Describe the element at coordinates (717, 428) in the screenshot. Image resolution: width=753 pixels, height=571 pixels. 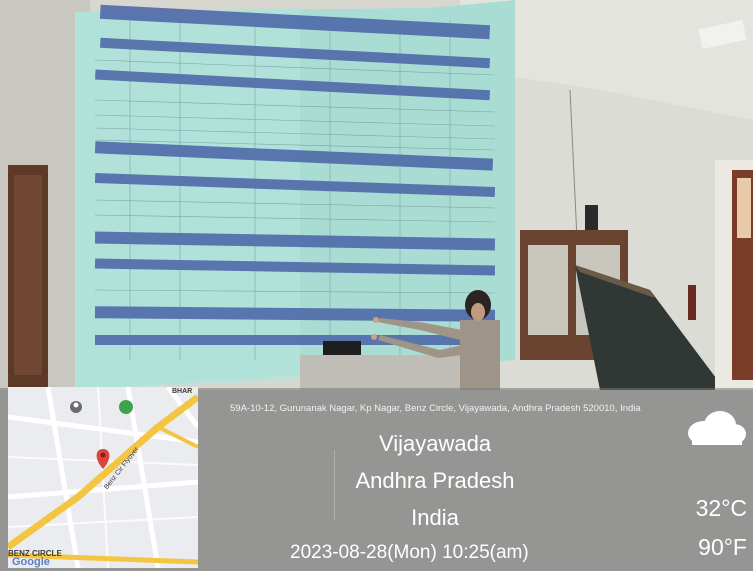
I see `cloud-icon` at that location.